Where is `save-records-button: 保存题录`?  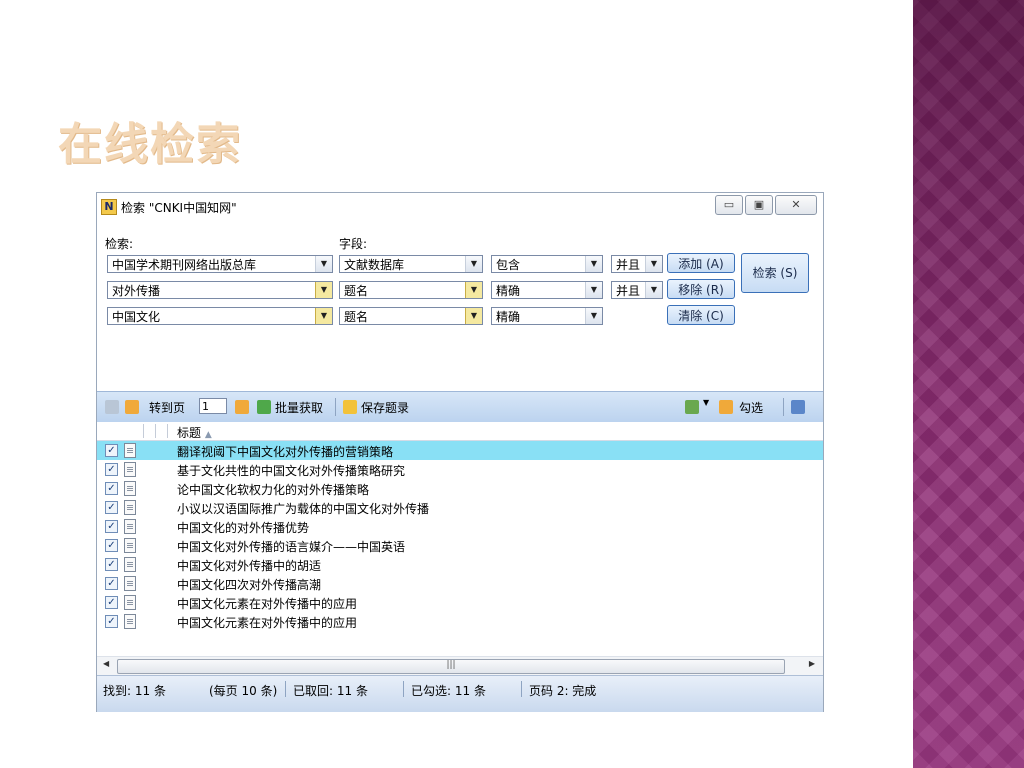 save-records-button: 保存题录 is located at coordinates (385, 407).